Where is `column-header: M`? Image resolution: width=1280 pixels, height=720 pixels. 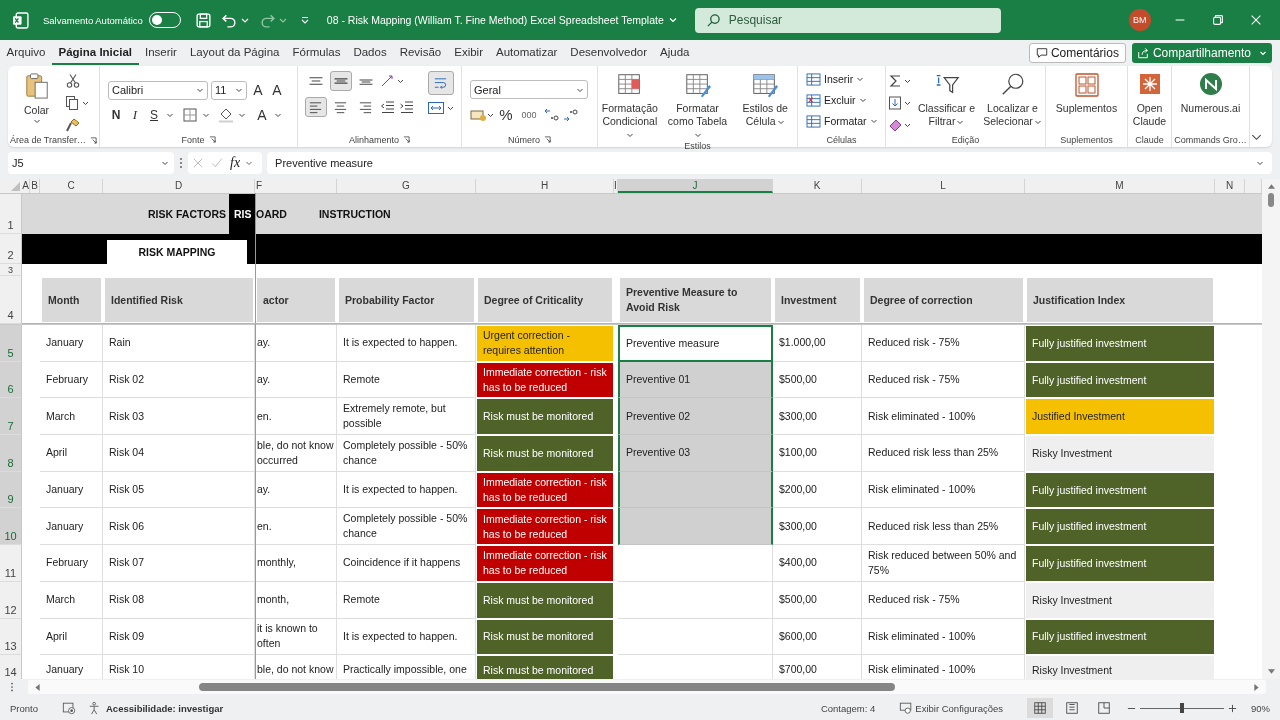
column-header: M is located at coordinates (1120, 186).